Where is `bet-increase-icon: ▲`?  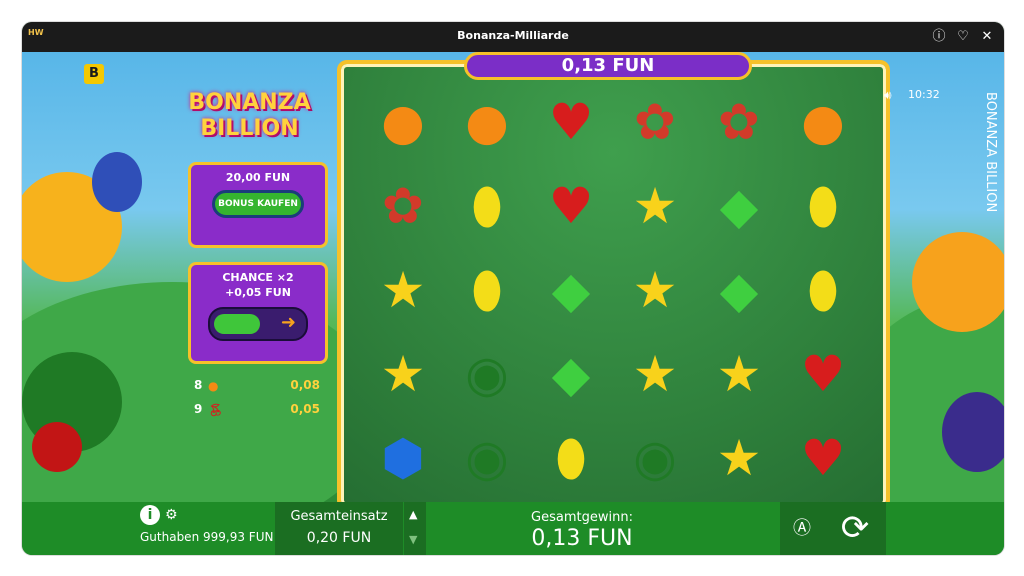 bet-increase-icon: ▲ is located at coordinates (413, 514).